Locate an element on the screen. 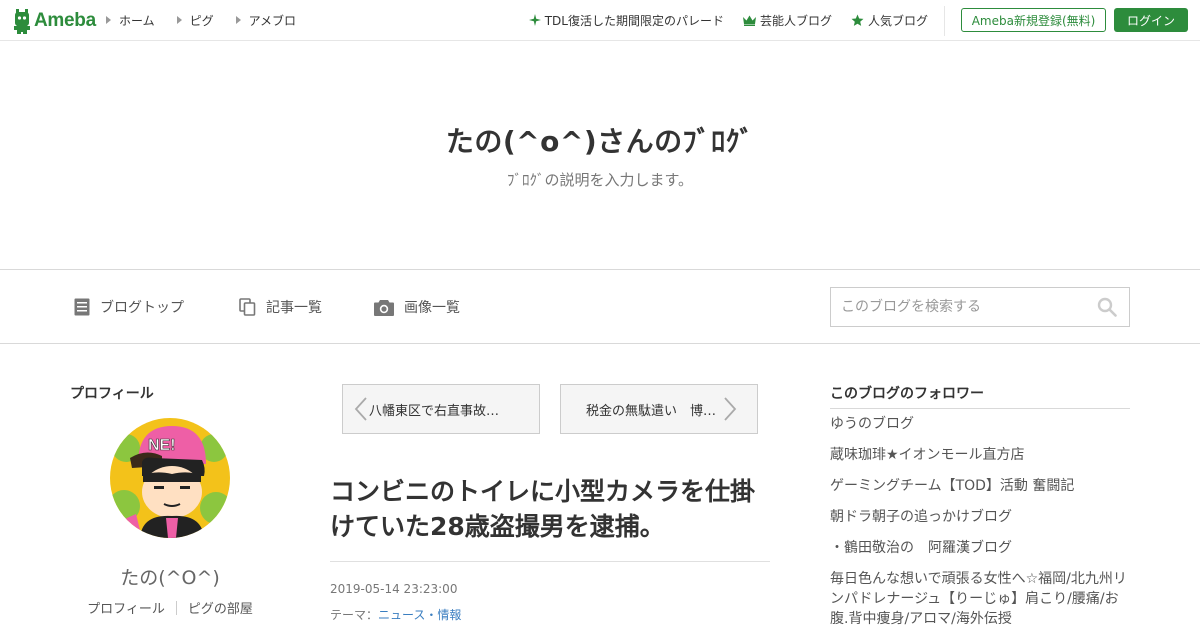 The image size is (1200, 630). nav-pigg: ピグ is located at coordinates (195, 20).